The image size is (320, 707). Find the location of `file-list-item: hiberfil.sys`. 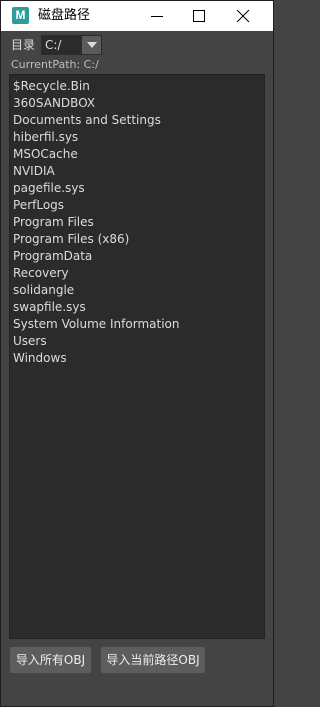

file-list-item: hiberfil.sys is located at coordinates (45, 137).